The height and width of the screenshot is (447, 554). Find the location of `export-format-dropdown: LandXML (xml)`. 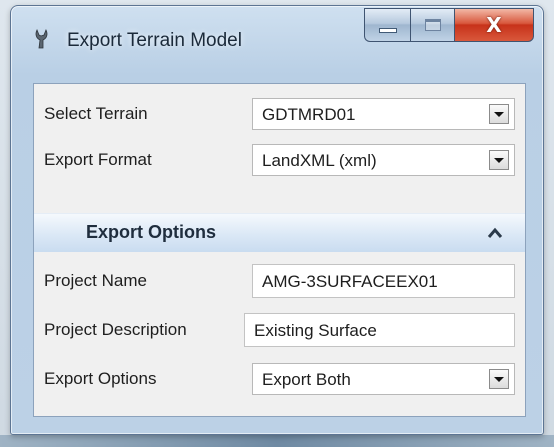

export-format-dropdown: LandXML (xml) is located at coordinates (383, 160).